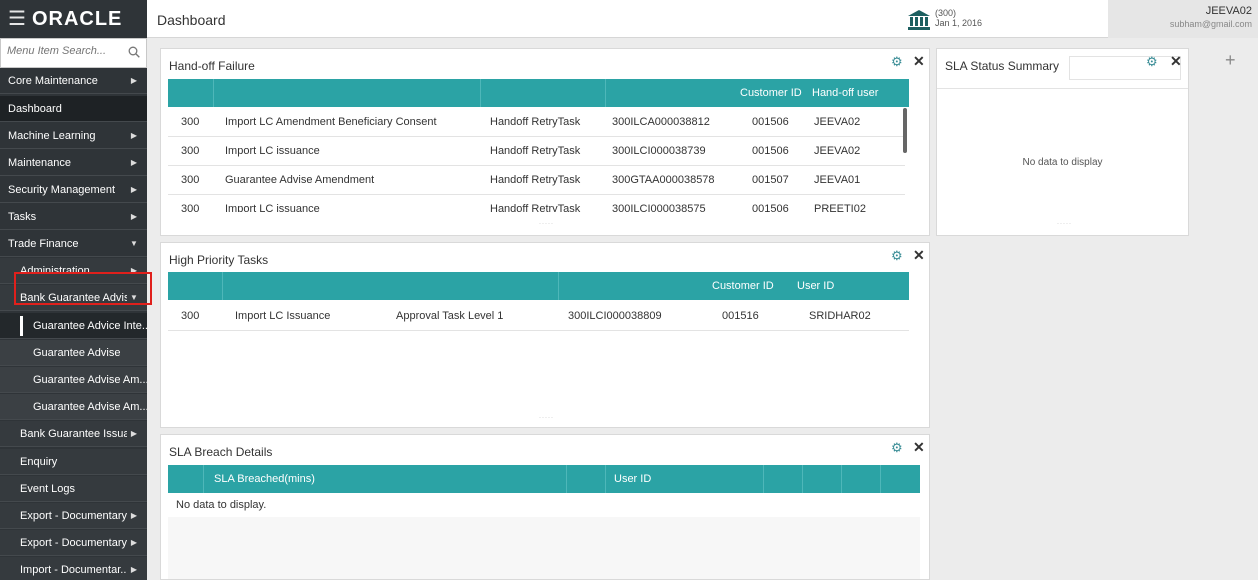  I want to click on table-body, so click(544, 548).